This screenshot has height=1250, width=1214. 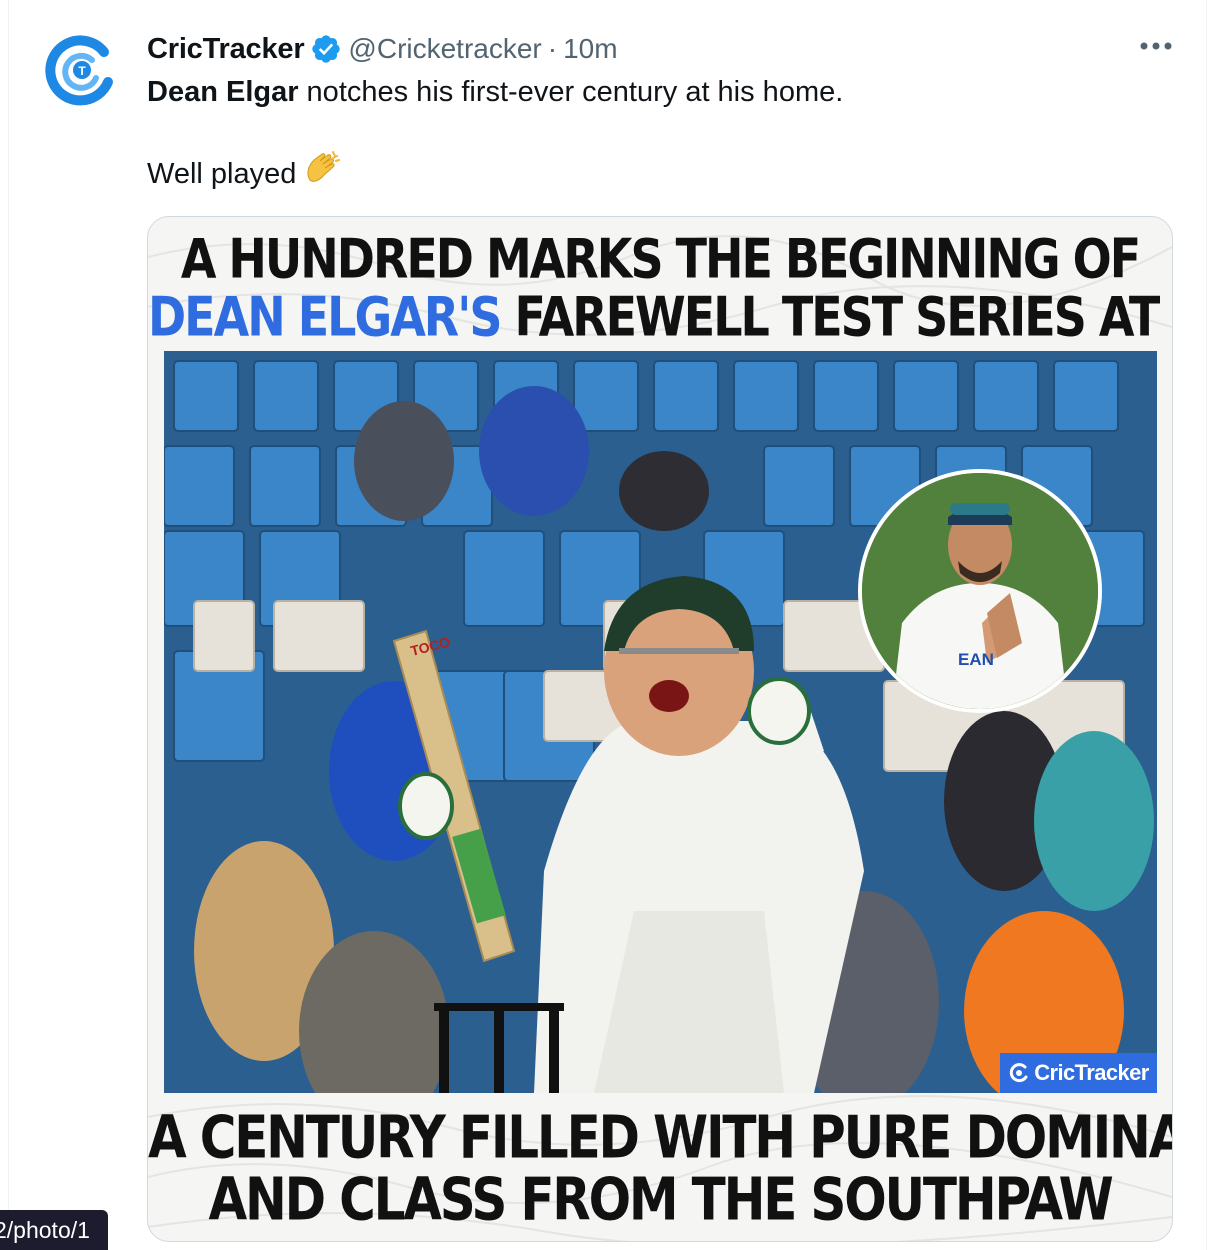 I want to click on media-bottom-line-1: A CENTURY FILLED WITH PURE DOMINATION, so click(x=660, y=1137).